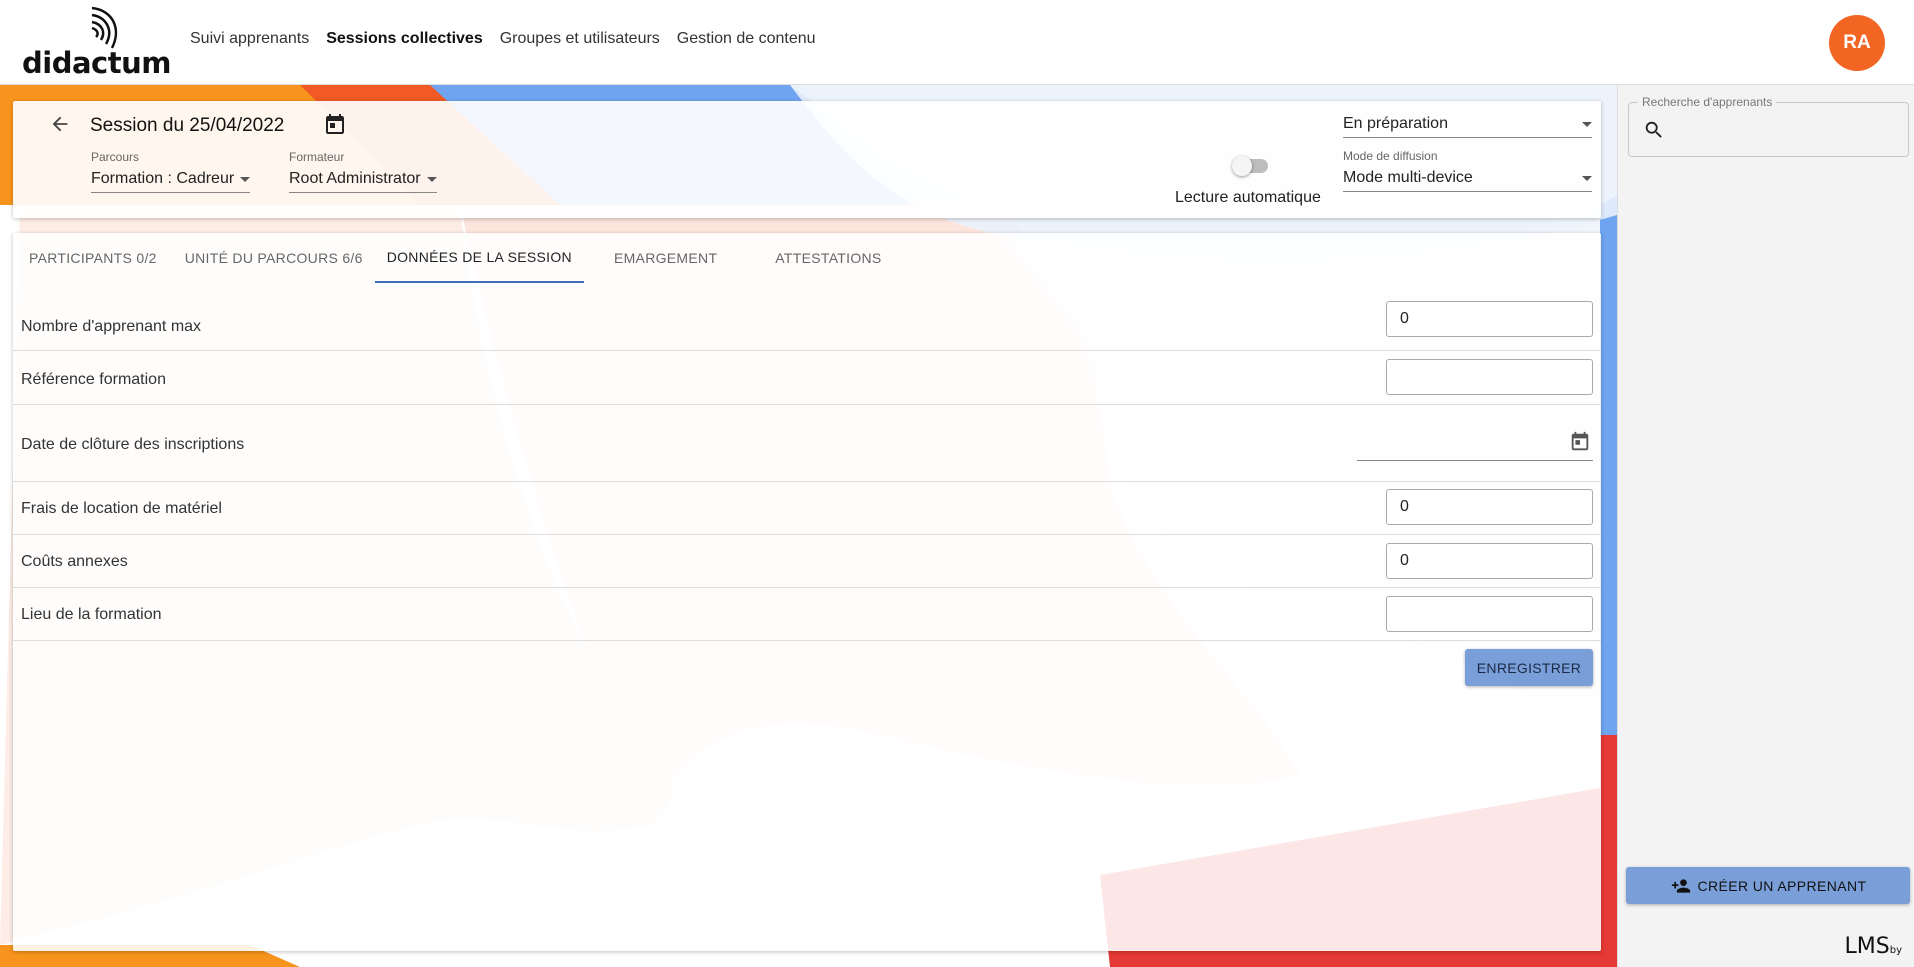 This screenshot has height=967, width=1914. I want to click on search-label: Recherche d'apprenants, so click(1707, 102).